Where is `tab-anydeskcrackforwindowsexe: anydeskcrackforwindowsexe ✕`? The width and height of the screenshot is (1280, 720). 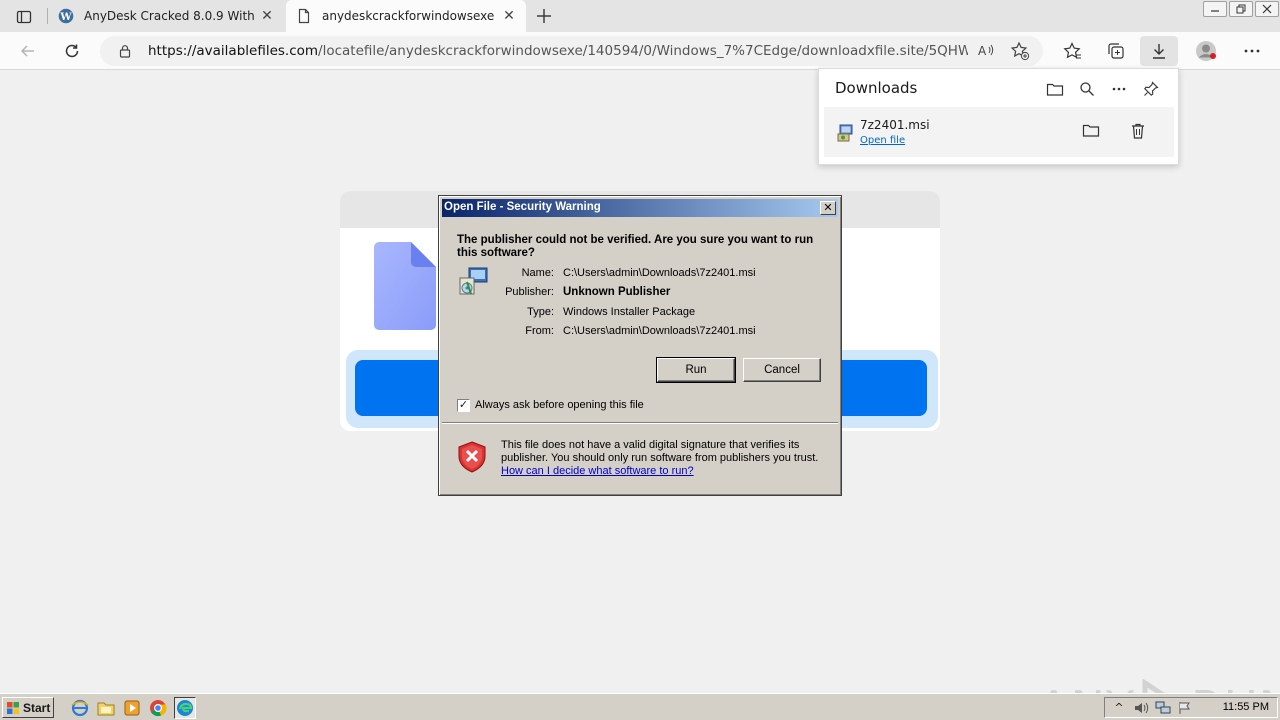
tab-anydeskcrackforwindowsexe: anydeskcrackforwindowsexe ✕ is located at coordinates (406, 16).